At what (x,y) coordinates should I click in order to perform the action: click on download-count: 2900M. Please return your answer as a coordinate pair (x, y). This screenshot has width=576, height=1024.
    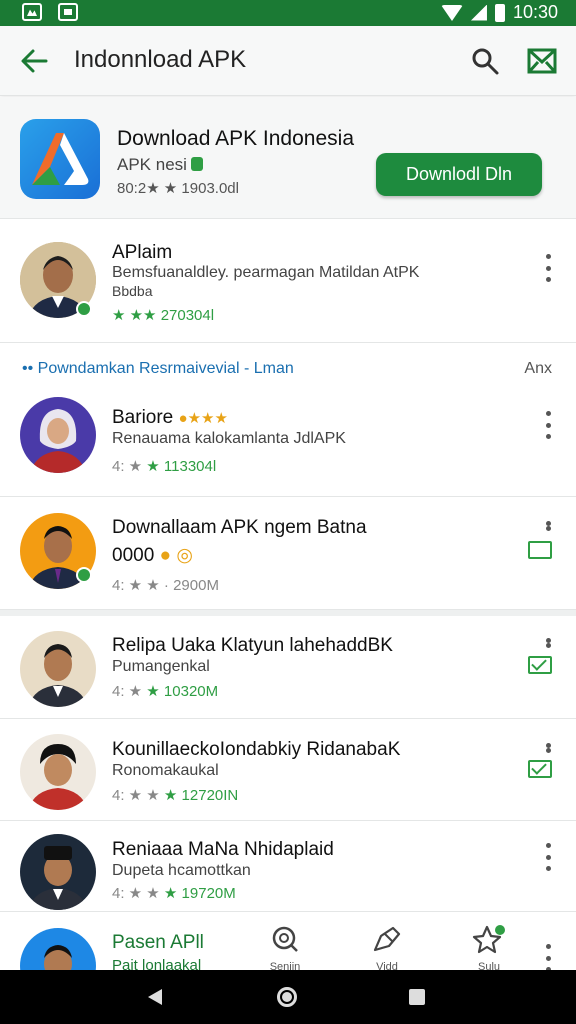
    Looking at the image, I should click on (196, 585).